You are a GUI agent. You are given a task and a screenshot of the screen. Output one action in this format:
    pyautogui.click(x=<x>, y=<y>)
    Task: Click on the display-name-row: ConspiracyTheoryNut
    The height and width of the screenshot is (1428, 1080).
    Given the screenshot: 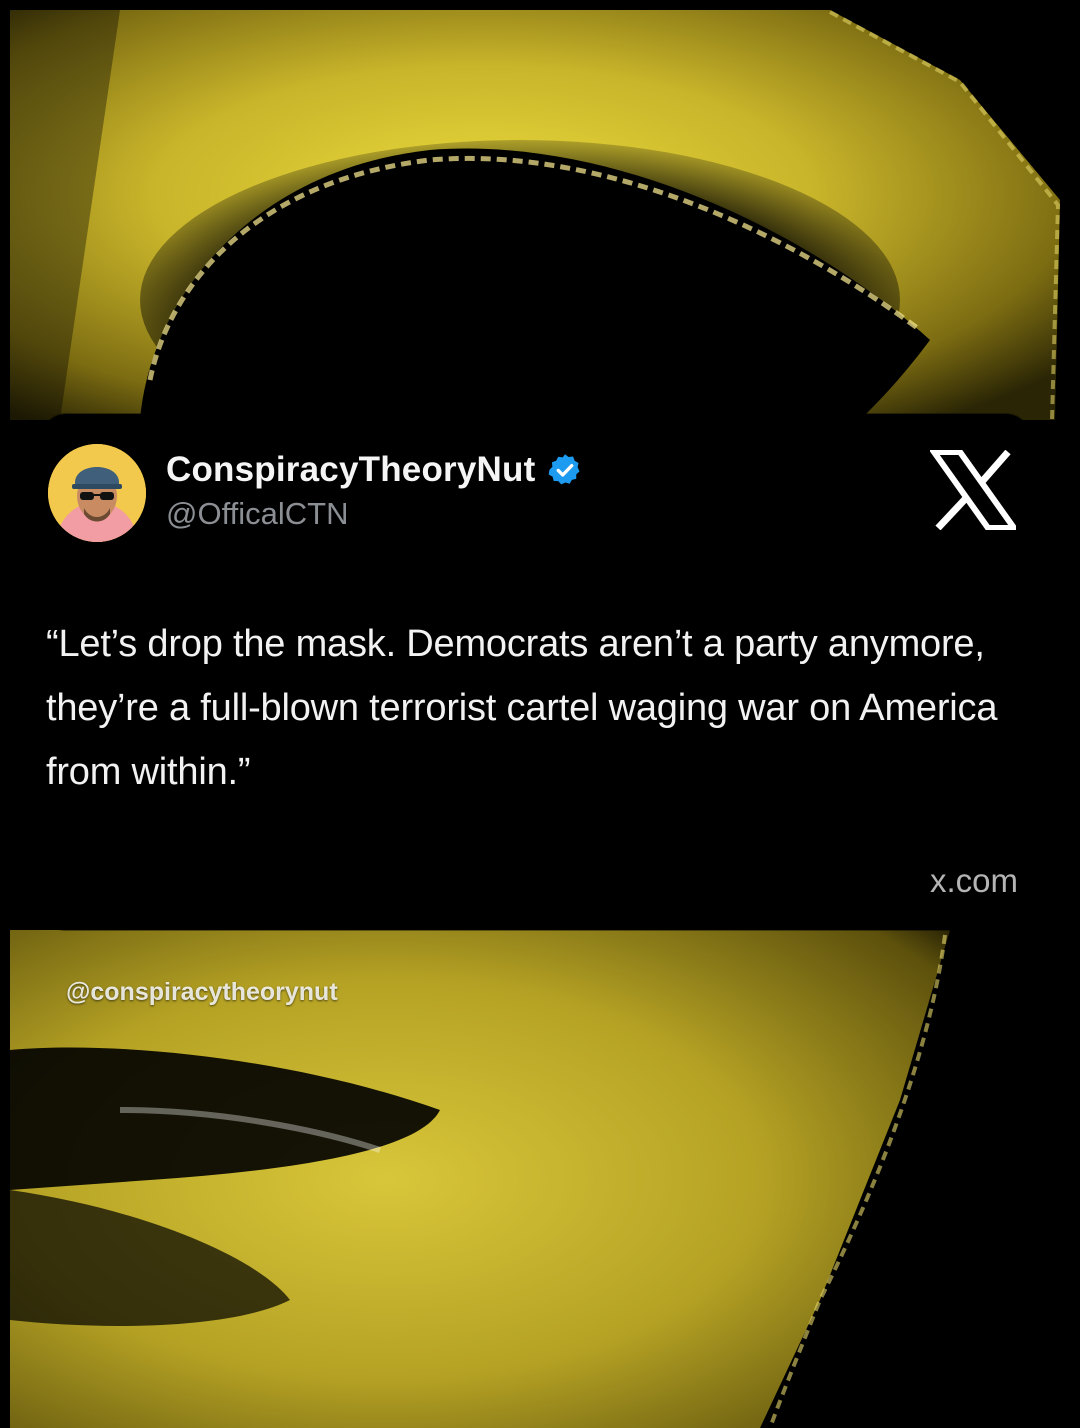 What is the action you would take?
    pyautogui.click(x=374, y=470)
    